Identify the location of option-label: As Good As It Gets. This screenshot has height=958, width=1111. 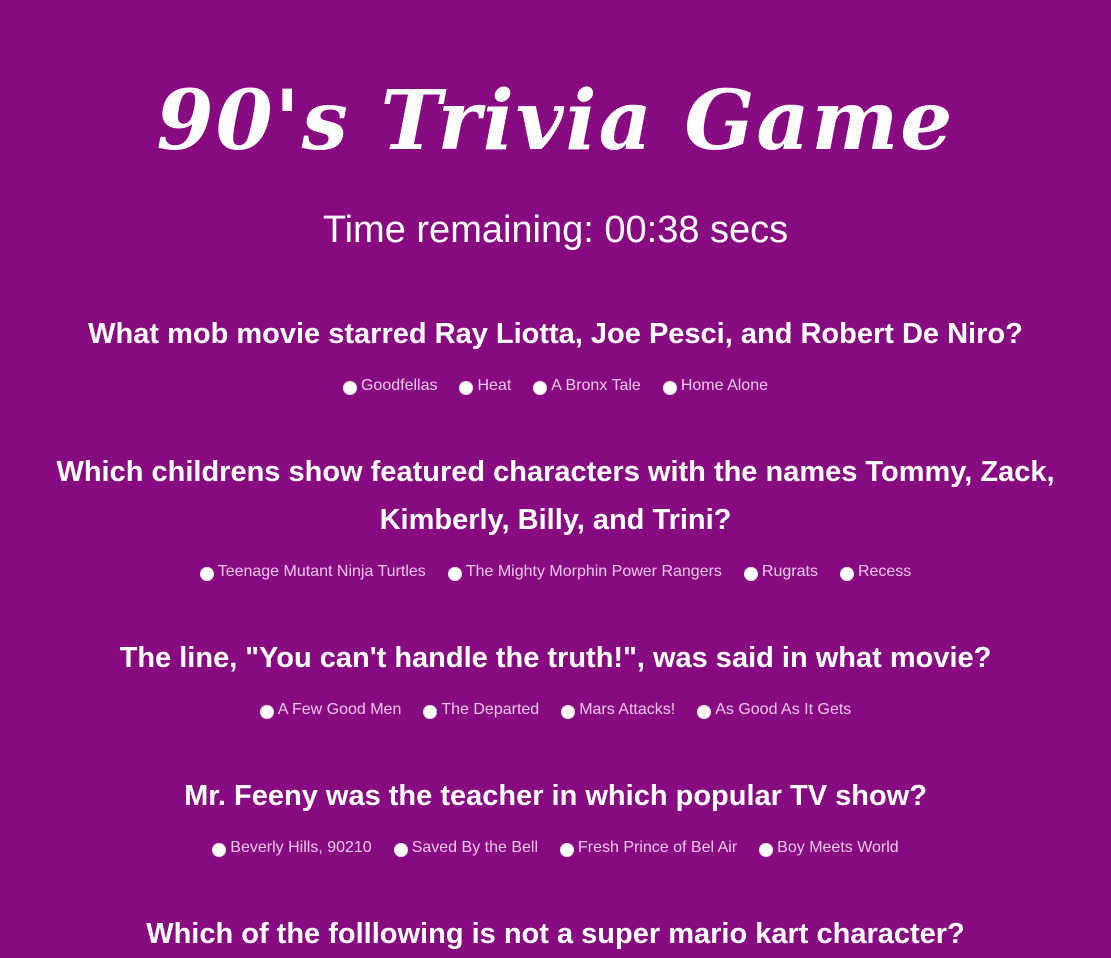
(783, 709).